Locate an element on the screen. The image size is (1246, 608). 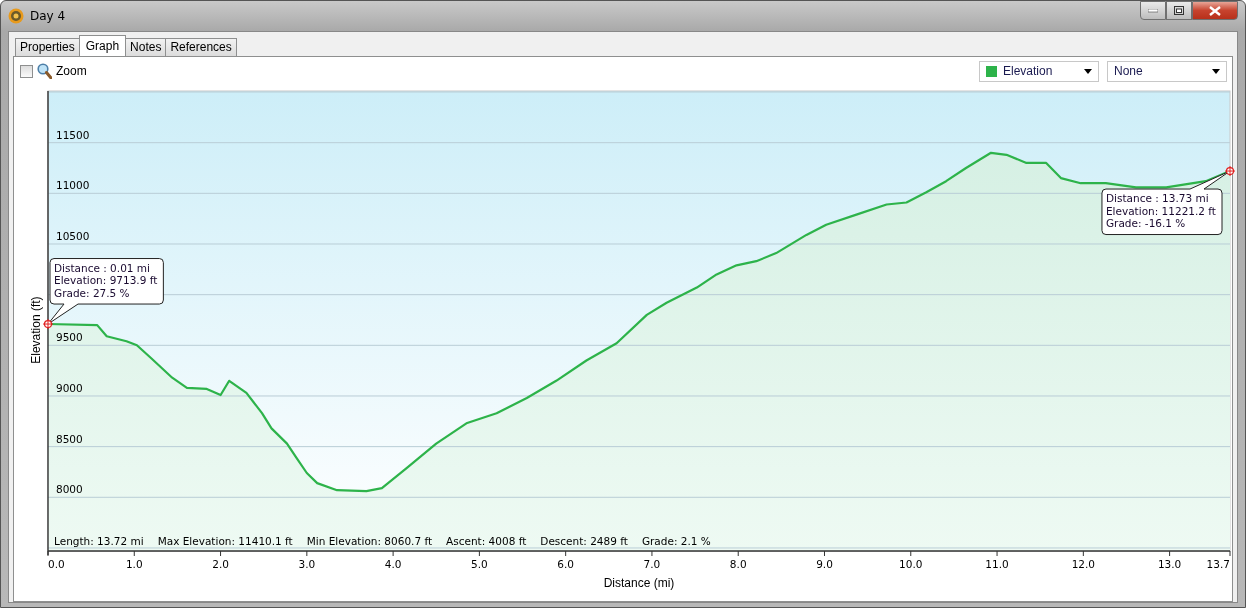
axis-tick-label: 10500 is located at coordinates (73, 236).